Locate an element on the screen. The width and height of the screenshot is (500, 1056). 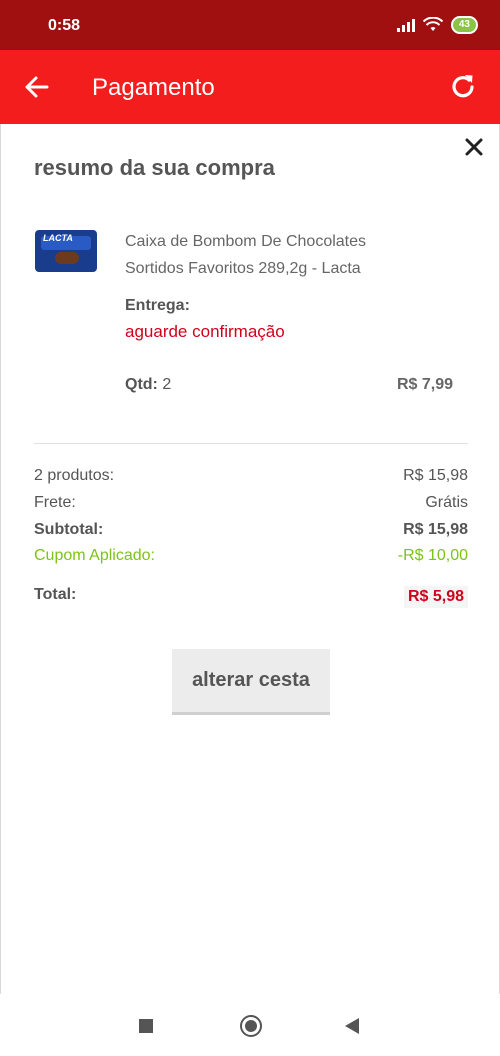
quantity: Qtd: 2 is located at coordinates (148, 385).